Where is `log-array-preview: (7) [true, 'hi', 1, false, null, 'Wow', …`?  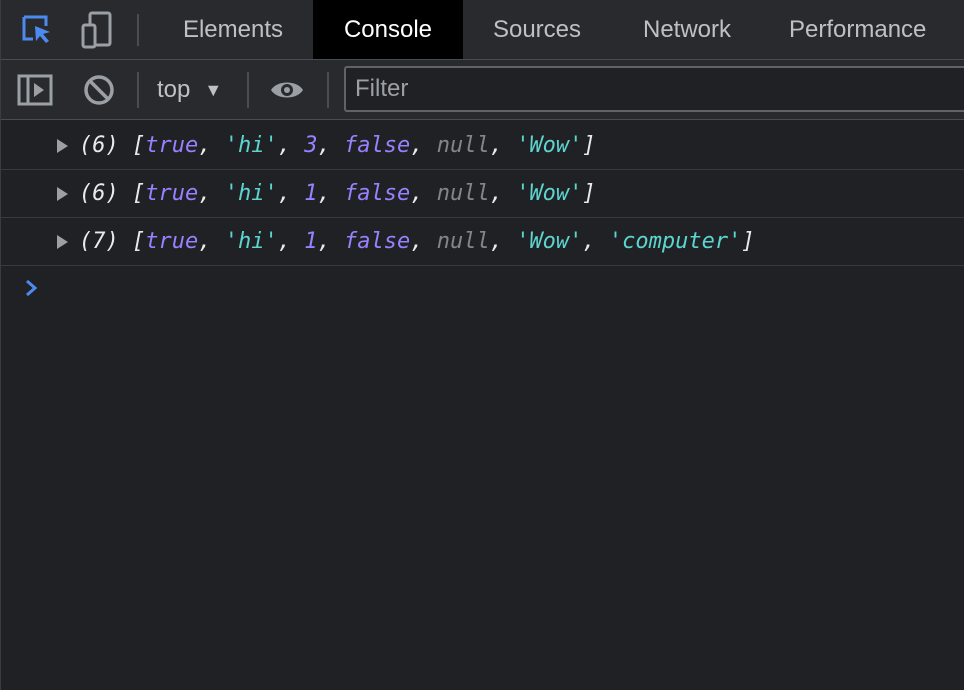 log-array-preview: (7) [true, 'hi', 1, false, null, 'Wow', … is located at coordinates (417, 241).